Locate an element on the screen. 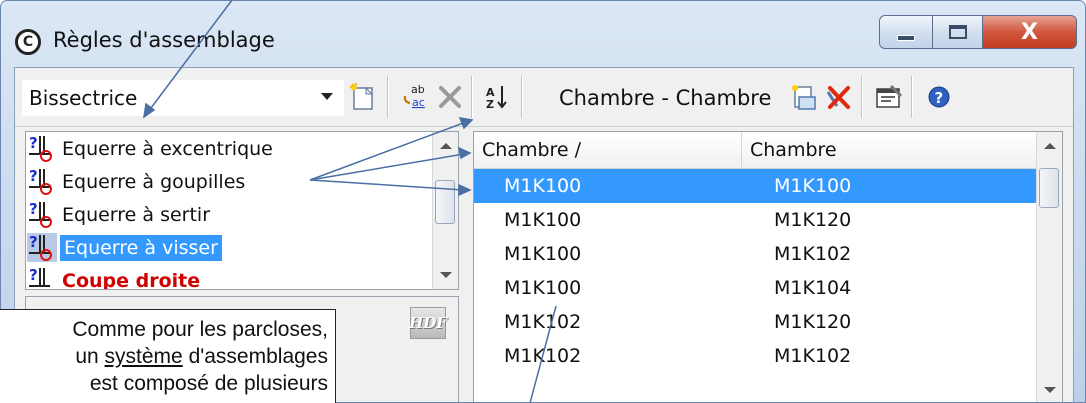 The width and height of the screenshot is (1086, 403). properties-icon is located at coordinates (889, 96).